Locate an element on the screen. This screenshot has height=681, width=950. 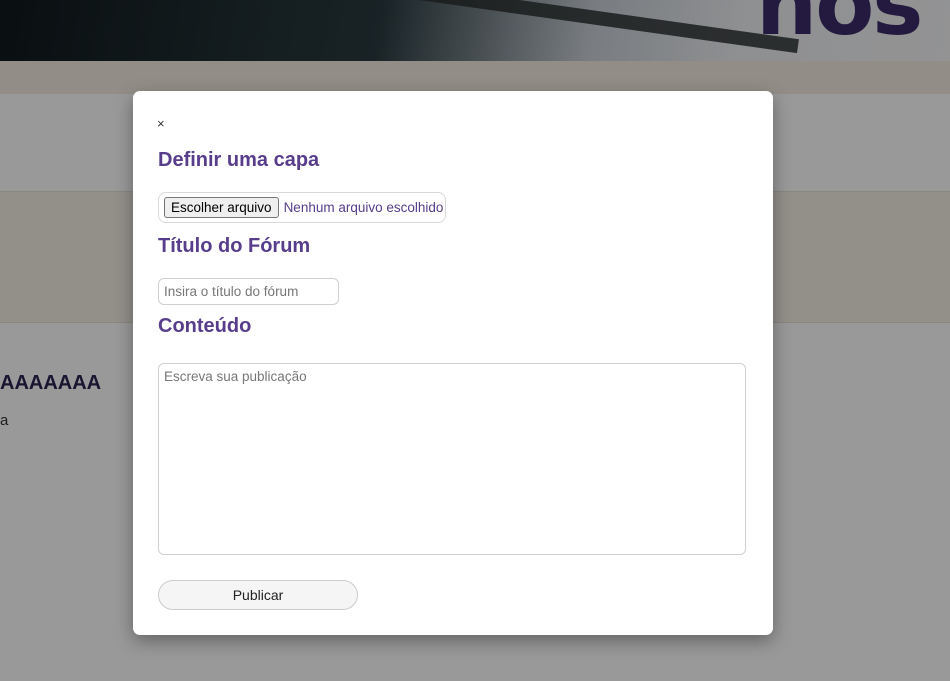
cover-heading: Definir uma capa is located at coordinates (239, 160).